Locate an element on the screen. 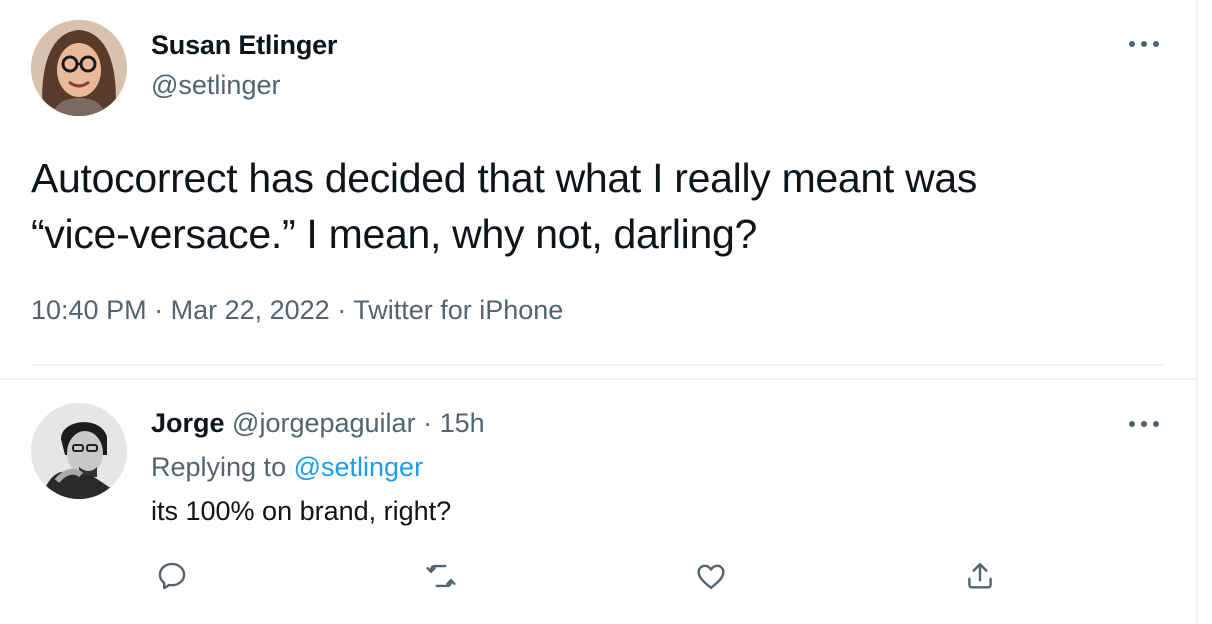  reply-age: 15h is located at coordinates (462, 423).